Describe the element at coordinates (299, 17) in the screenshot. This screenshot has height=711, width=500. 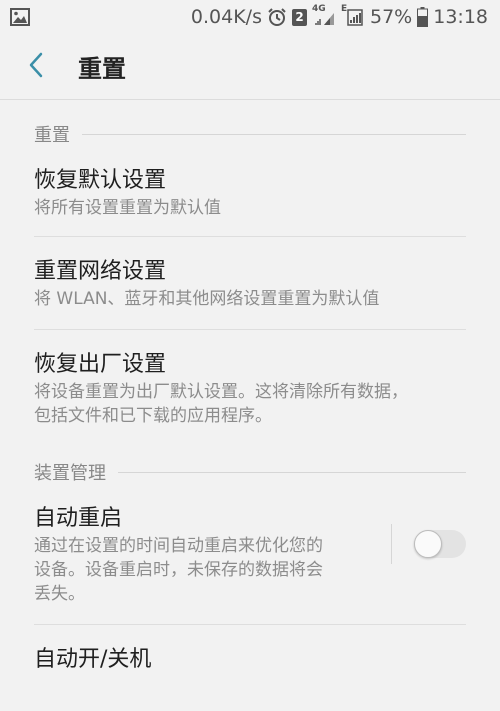
I see `notification-badge: 2` at that location.